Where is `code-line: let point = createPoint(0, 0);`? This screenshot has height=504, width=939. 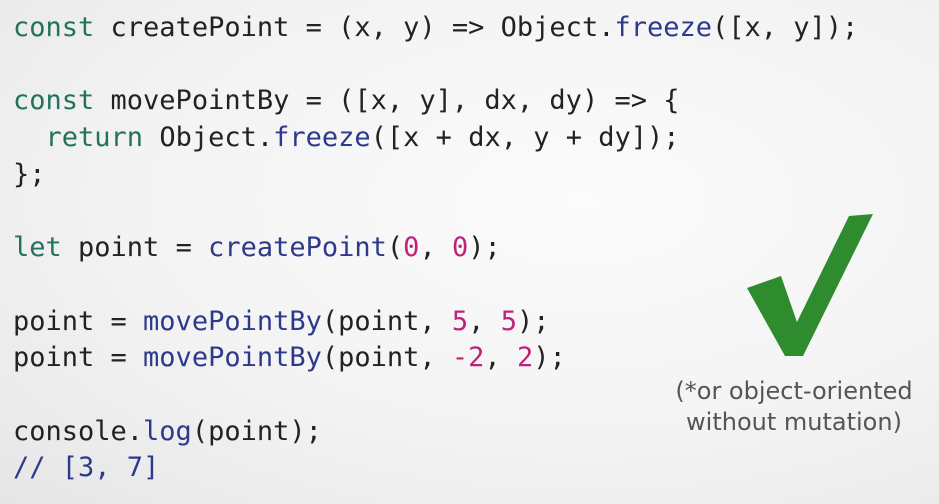 code-line: let point = createPoint(0, 0); is located at coordinates (435, 248).